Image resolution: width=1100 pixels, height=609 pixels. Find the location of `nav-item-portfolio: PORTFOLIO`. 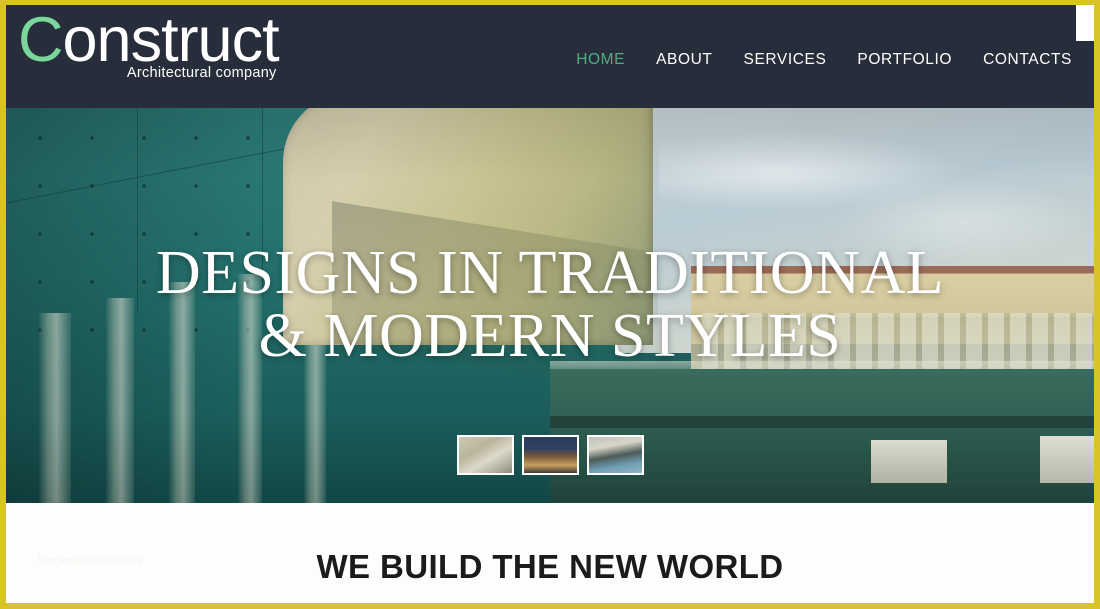

nav-item-portfolio: PORTFOLIO is located at coordinates (904, 60).